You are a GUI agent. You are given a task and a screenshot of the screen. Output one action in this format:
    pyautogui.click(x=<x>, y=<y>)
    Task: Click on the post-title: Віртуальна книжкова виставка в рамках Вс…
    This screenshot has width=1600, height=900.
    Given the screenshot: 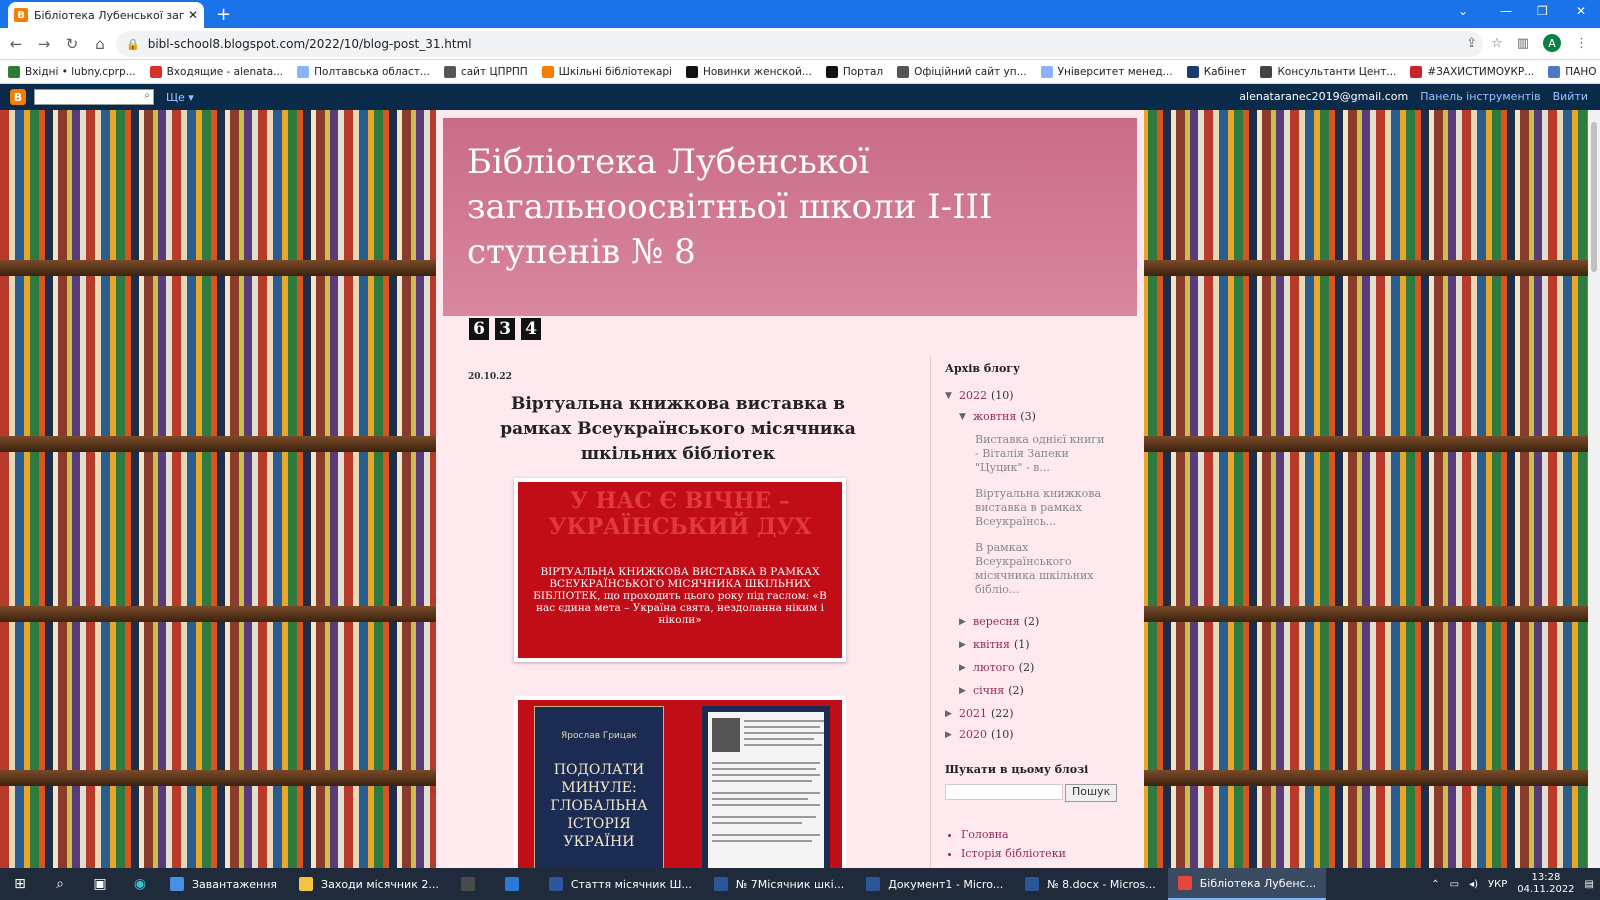 What is the action you would take?
    pyautogui.click(x=678, y=429)
    